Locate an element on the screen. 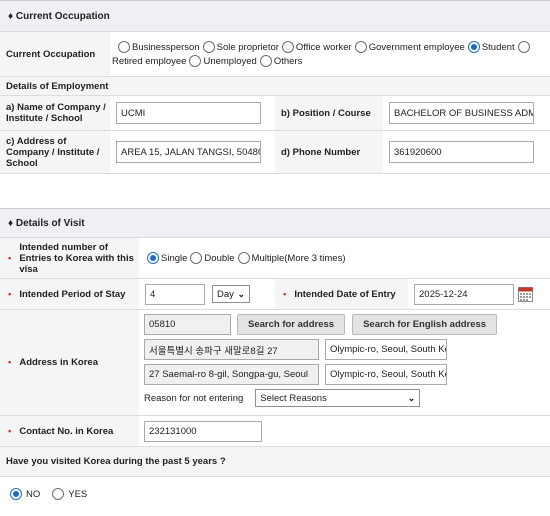  entry-date-input: 2025-12-24 is located at coordinates (464, 294).